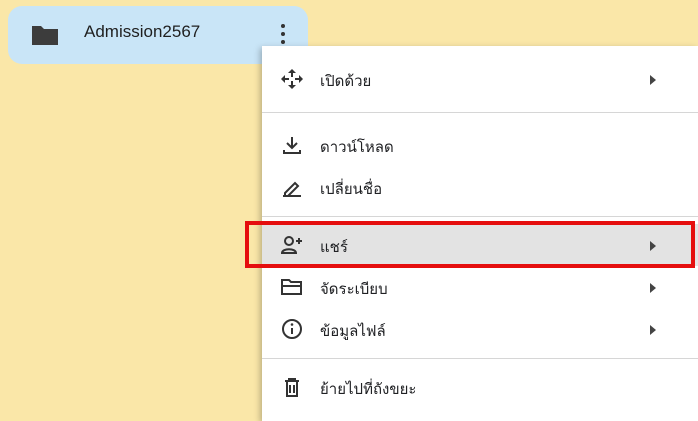 This screenshot has width=698, height=421. Describe the element at coordinates (292, 387) in the screenshot. I see `trash-icon` at that location.